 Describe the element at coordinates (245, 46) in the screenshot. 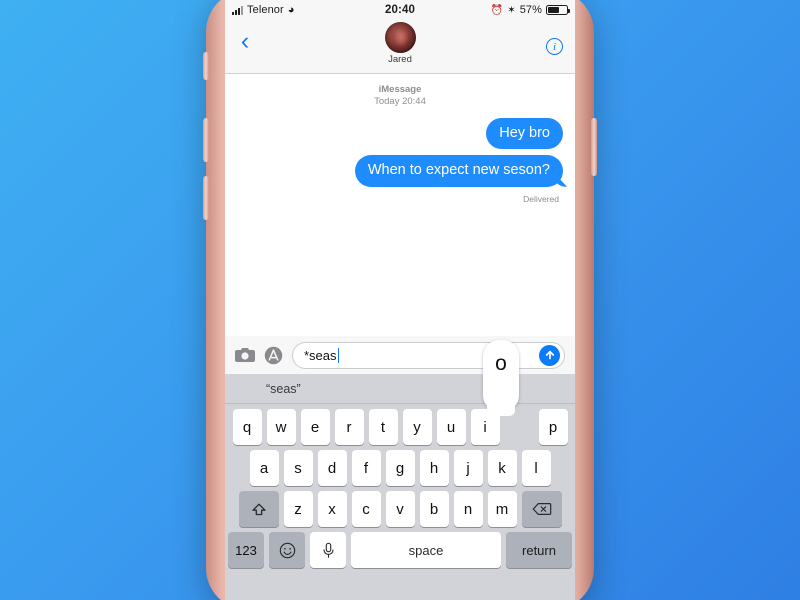

I see `chevron-left-icon: ‹` at that location.